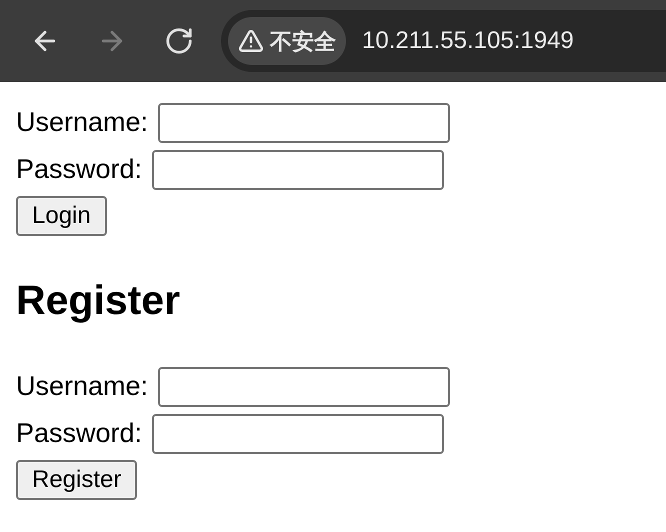 The width and height of the screenshot is (666, 532). I want to click on security-chip: 不安全, so click(287, 41).